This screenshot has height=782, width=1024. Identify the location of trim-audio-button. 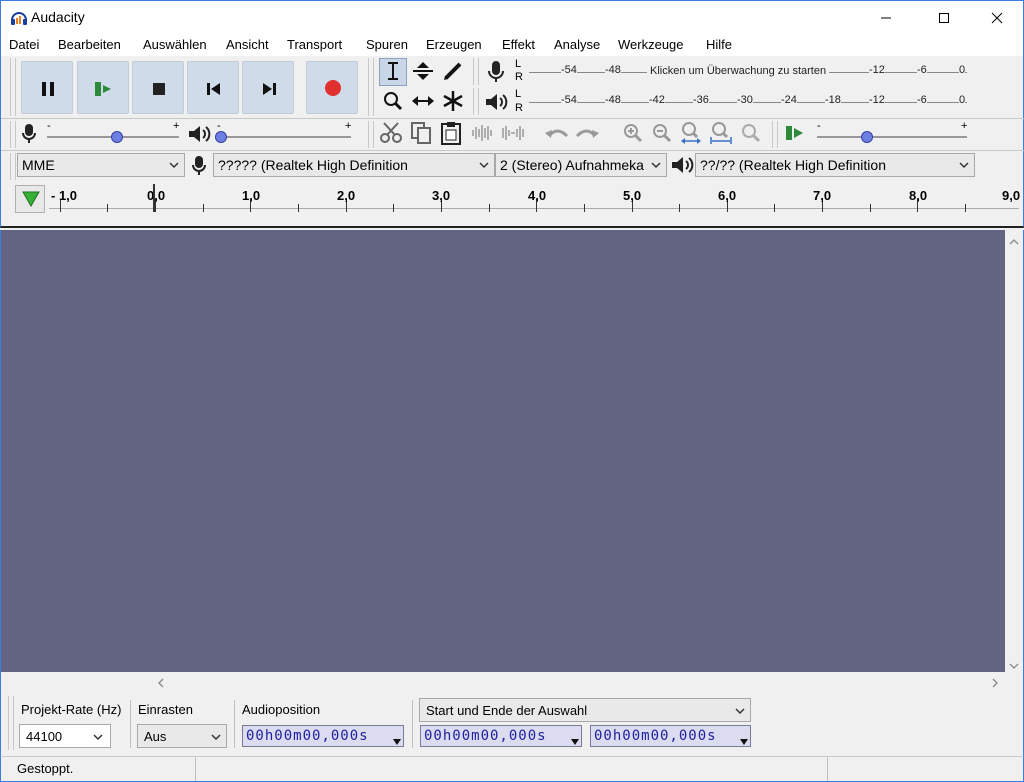
(483, 134).